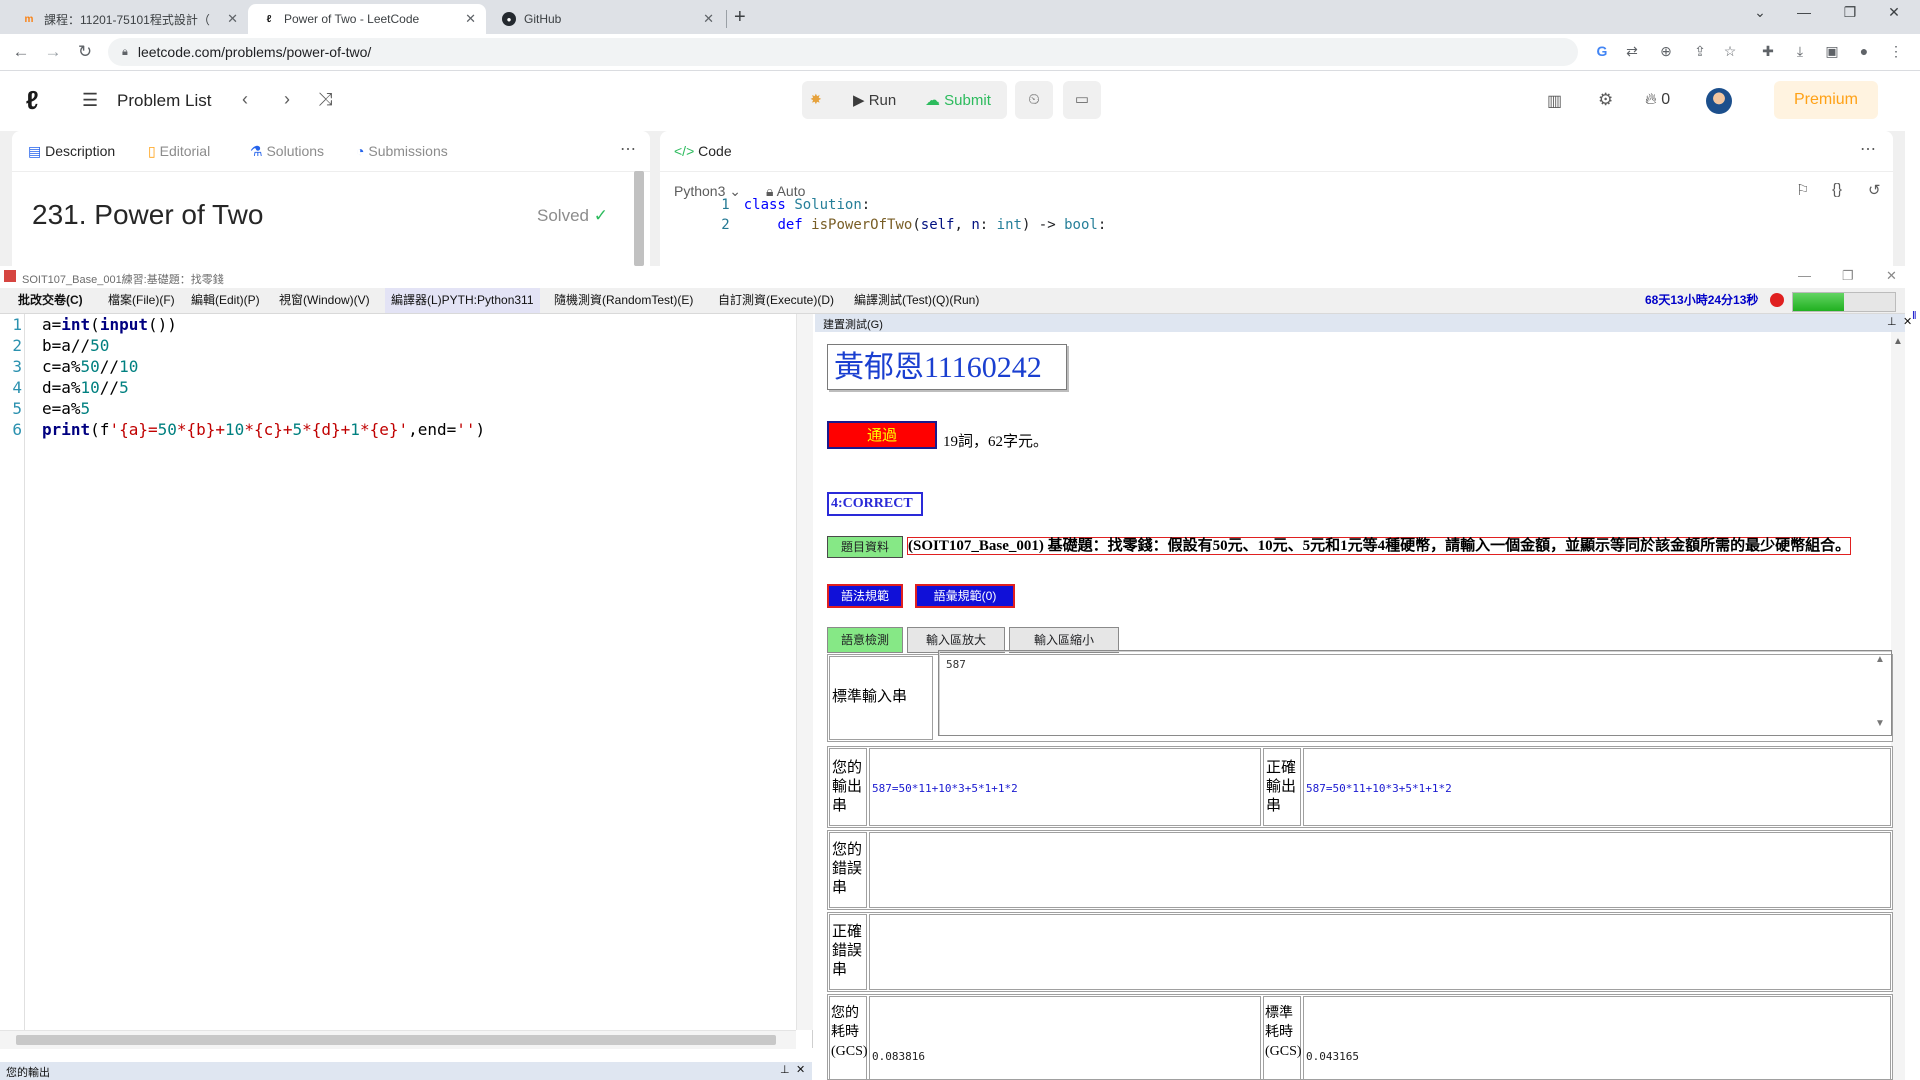 The width and height of the screenshot is (1920, 1080). I want to click on result-status: 4:CORRECT, so click(875, 504).